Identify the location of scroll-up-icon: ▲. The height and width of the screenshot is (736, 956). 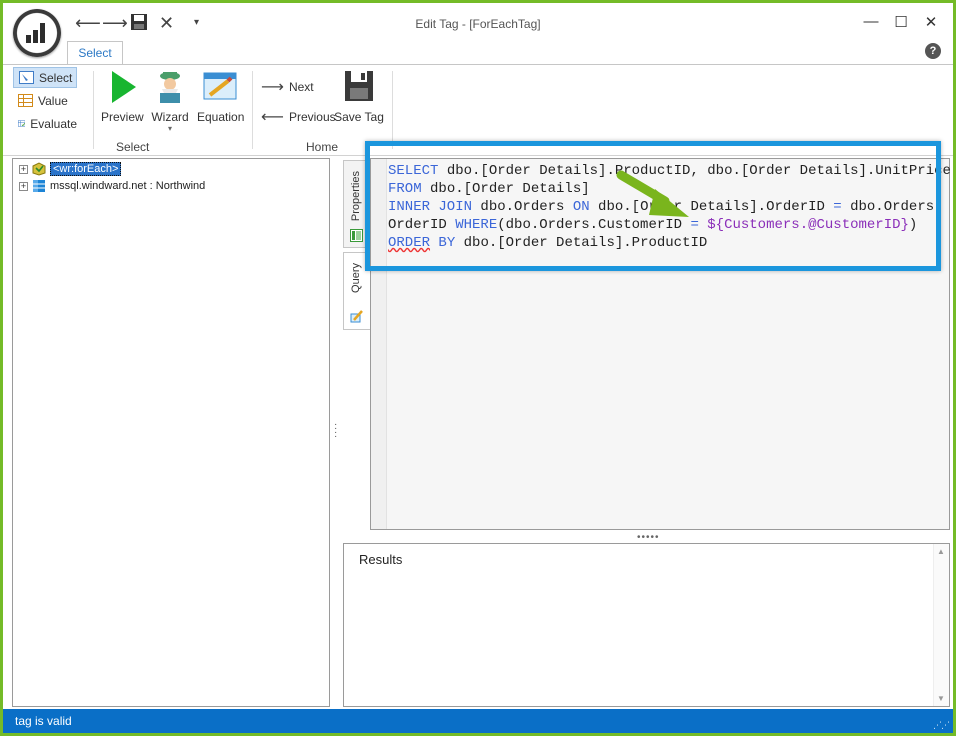
(941, 551).